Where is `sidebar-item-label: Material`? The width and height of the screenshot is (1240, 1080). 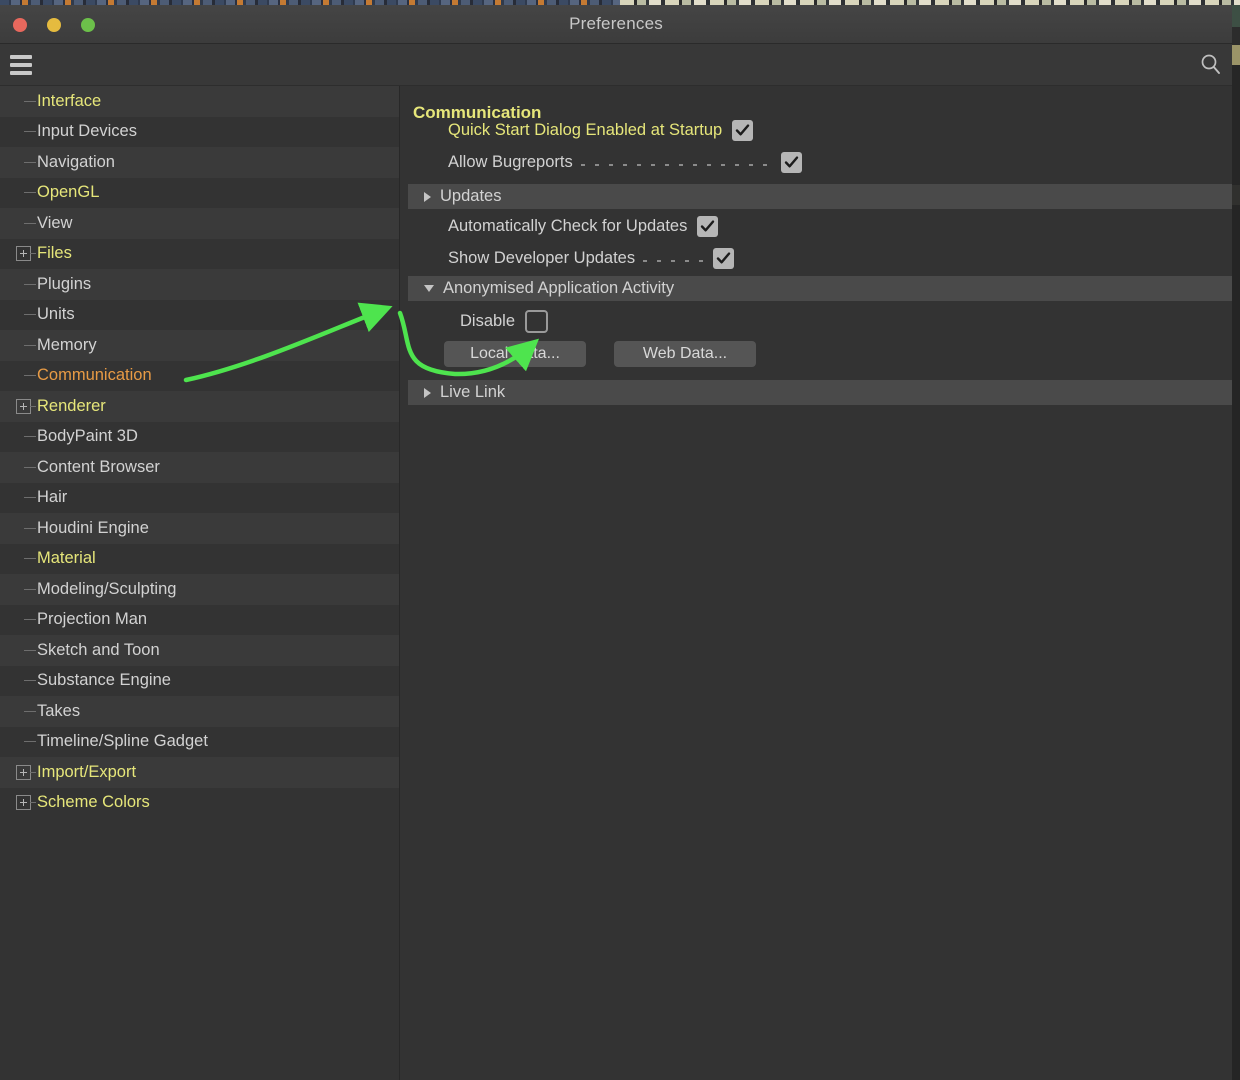 sidebar-item-label: Material is located at coordinates (66, 558).